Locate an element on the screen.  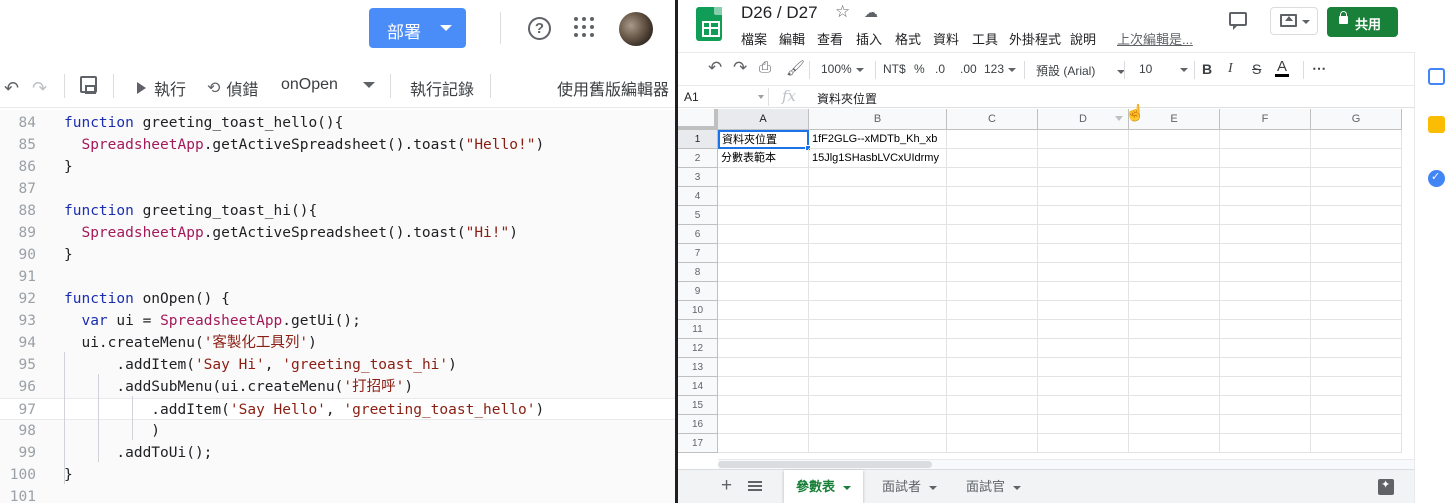
italic-button: I is located at coordinates (1230, 69).